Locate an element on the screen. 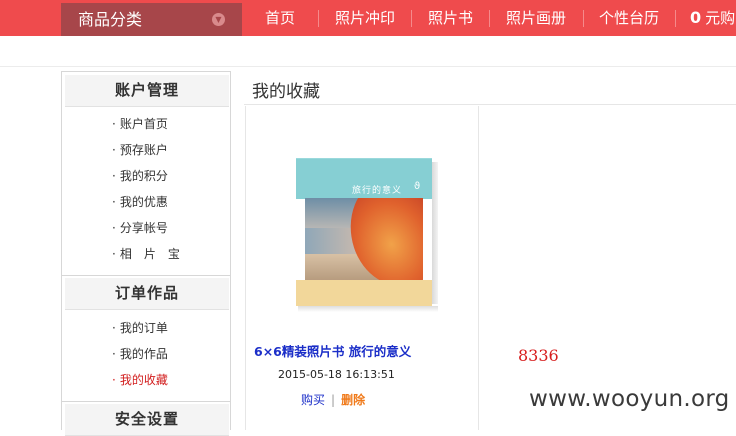 The width and height of the screenshot is (736, 436). top-navigation: 商品分类 ▼ 首页 照片冲印 照片书 照片画册 个性台历 0 元购 is located at coordinates (368, 18).